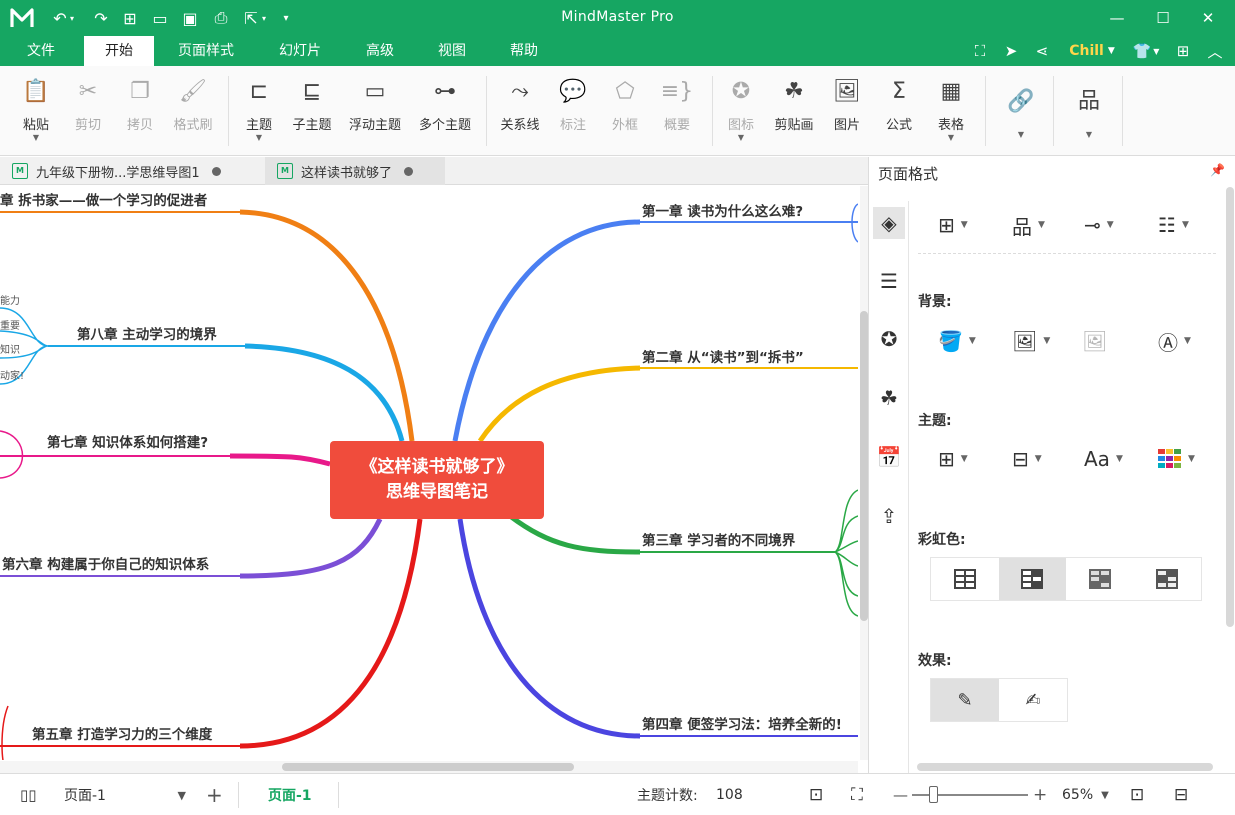 This screenshot has width=1235, height=815. Describe the element at coordinates (889, 281) in the screenshot. I see `list-icon: ☰` at that location.